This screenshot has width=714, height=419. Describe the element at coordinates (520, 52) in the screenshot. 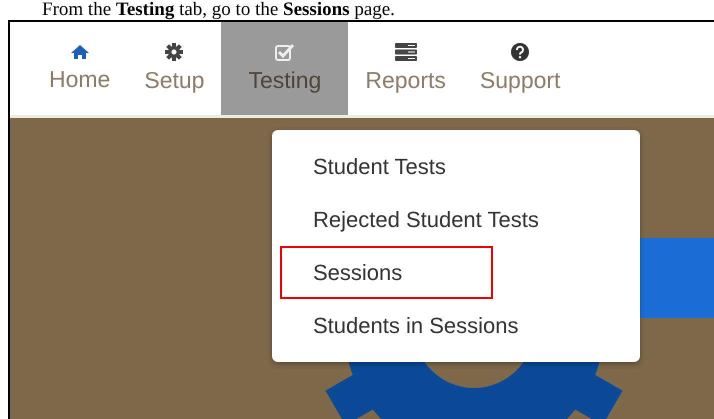

I see `help-icon` at that location.